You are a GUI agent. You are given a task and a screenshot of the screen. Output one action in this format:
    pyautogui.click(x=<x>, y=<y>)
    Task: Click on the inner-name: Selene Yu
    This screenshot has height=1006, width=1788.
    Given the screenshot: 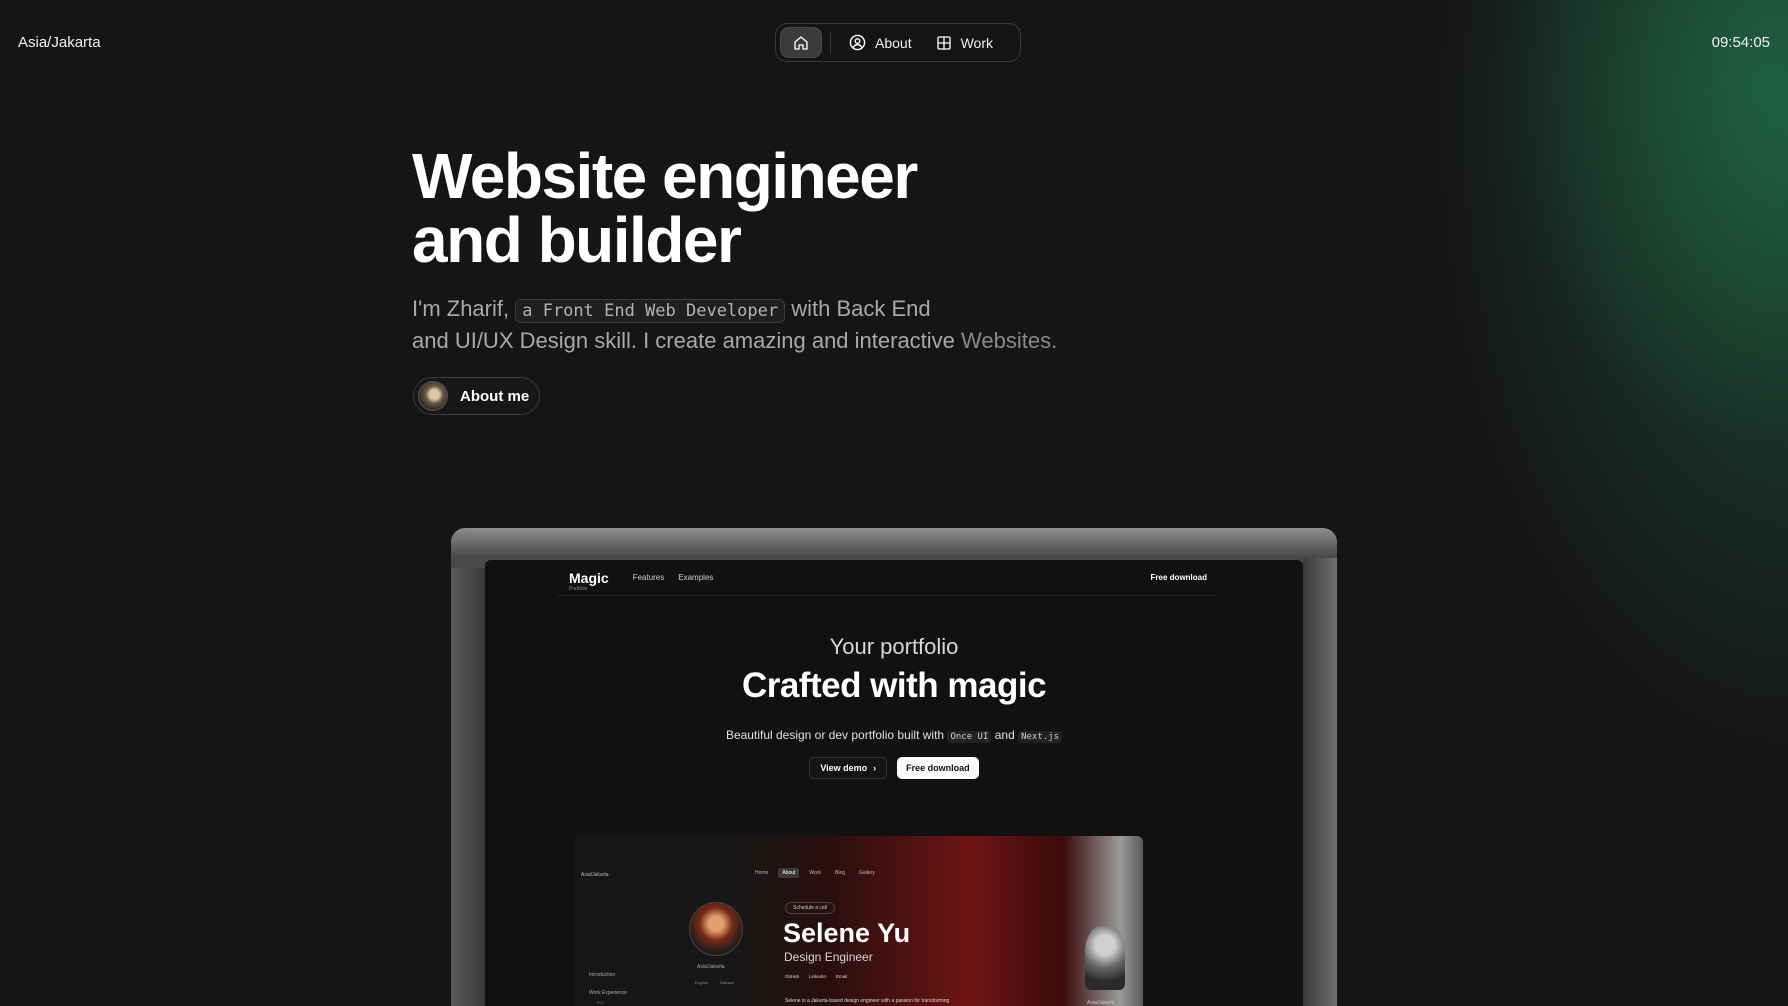 What is the action you would take?
    pyautogui.click(x=847, y=933)
    